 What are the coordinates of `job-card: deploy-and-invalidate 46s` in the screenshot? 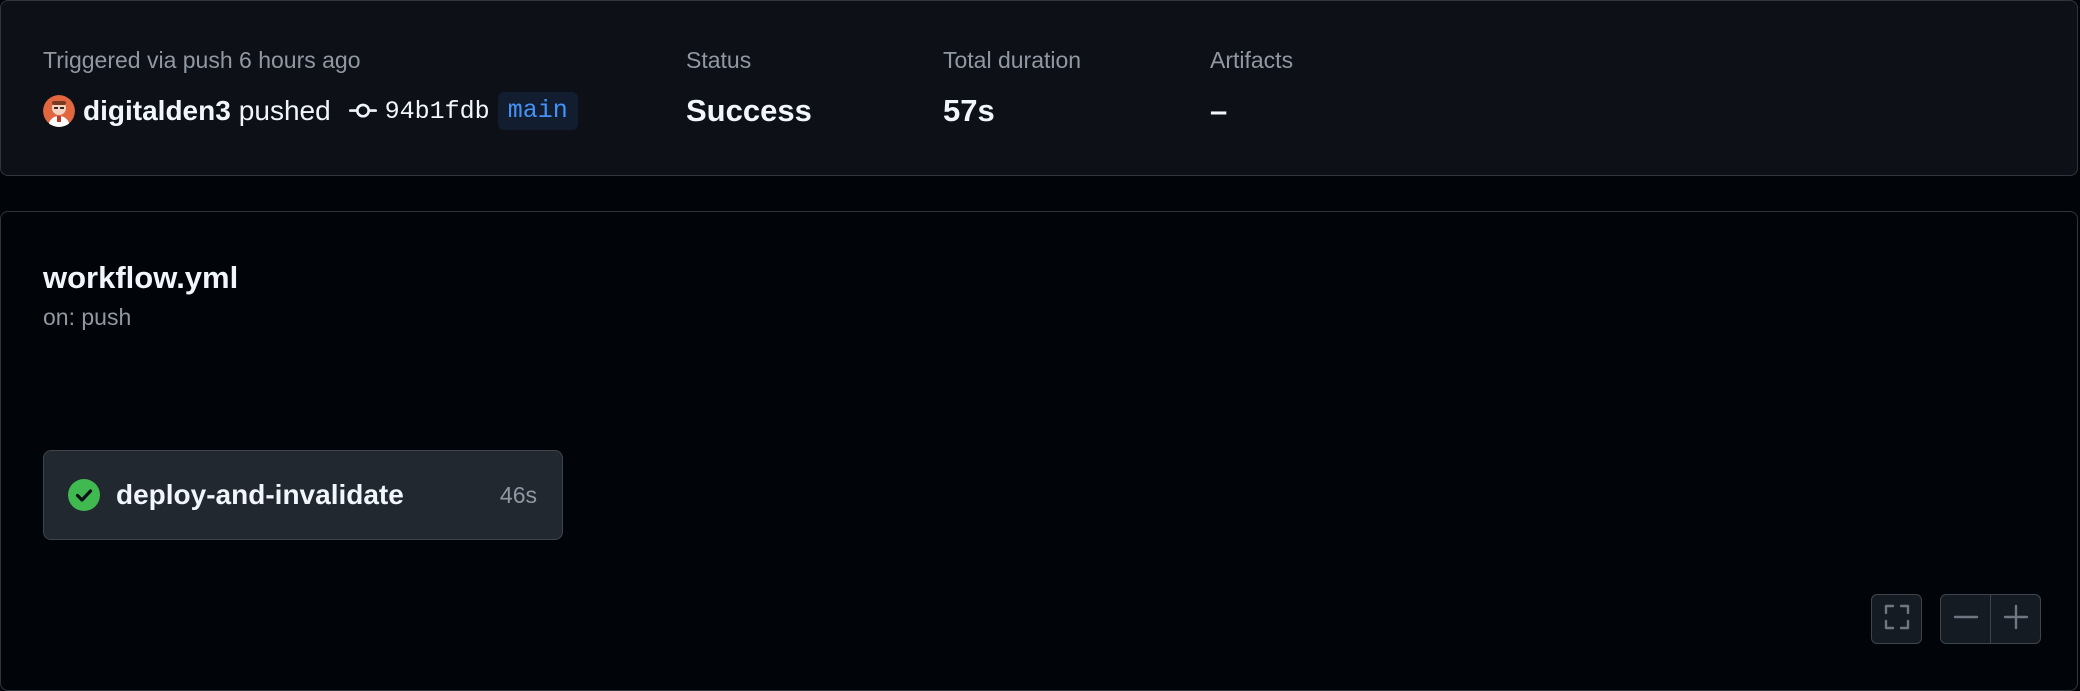 It's located at (303, 495).